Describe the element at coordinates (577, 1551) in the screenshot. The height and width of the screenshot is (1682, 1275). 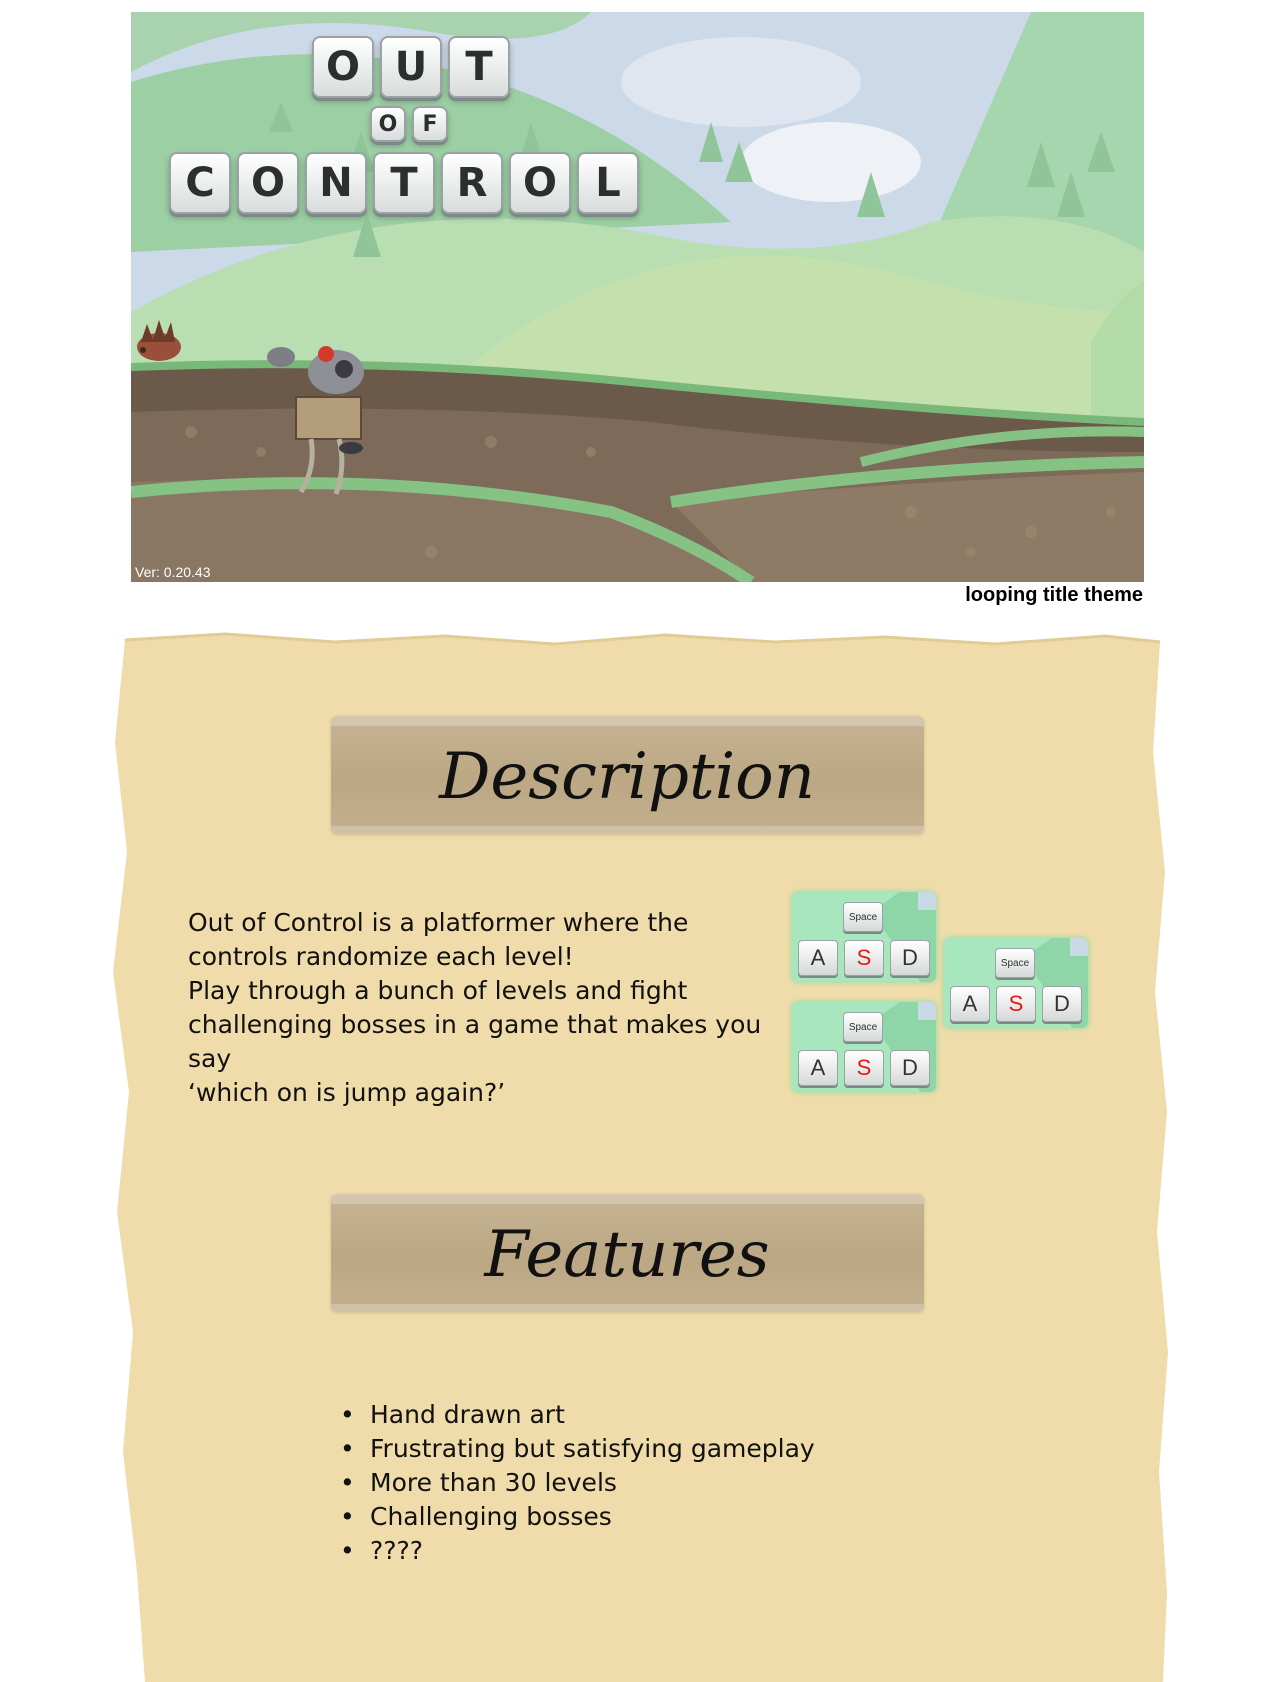
I see `feature-item: ????` at that location.